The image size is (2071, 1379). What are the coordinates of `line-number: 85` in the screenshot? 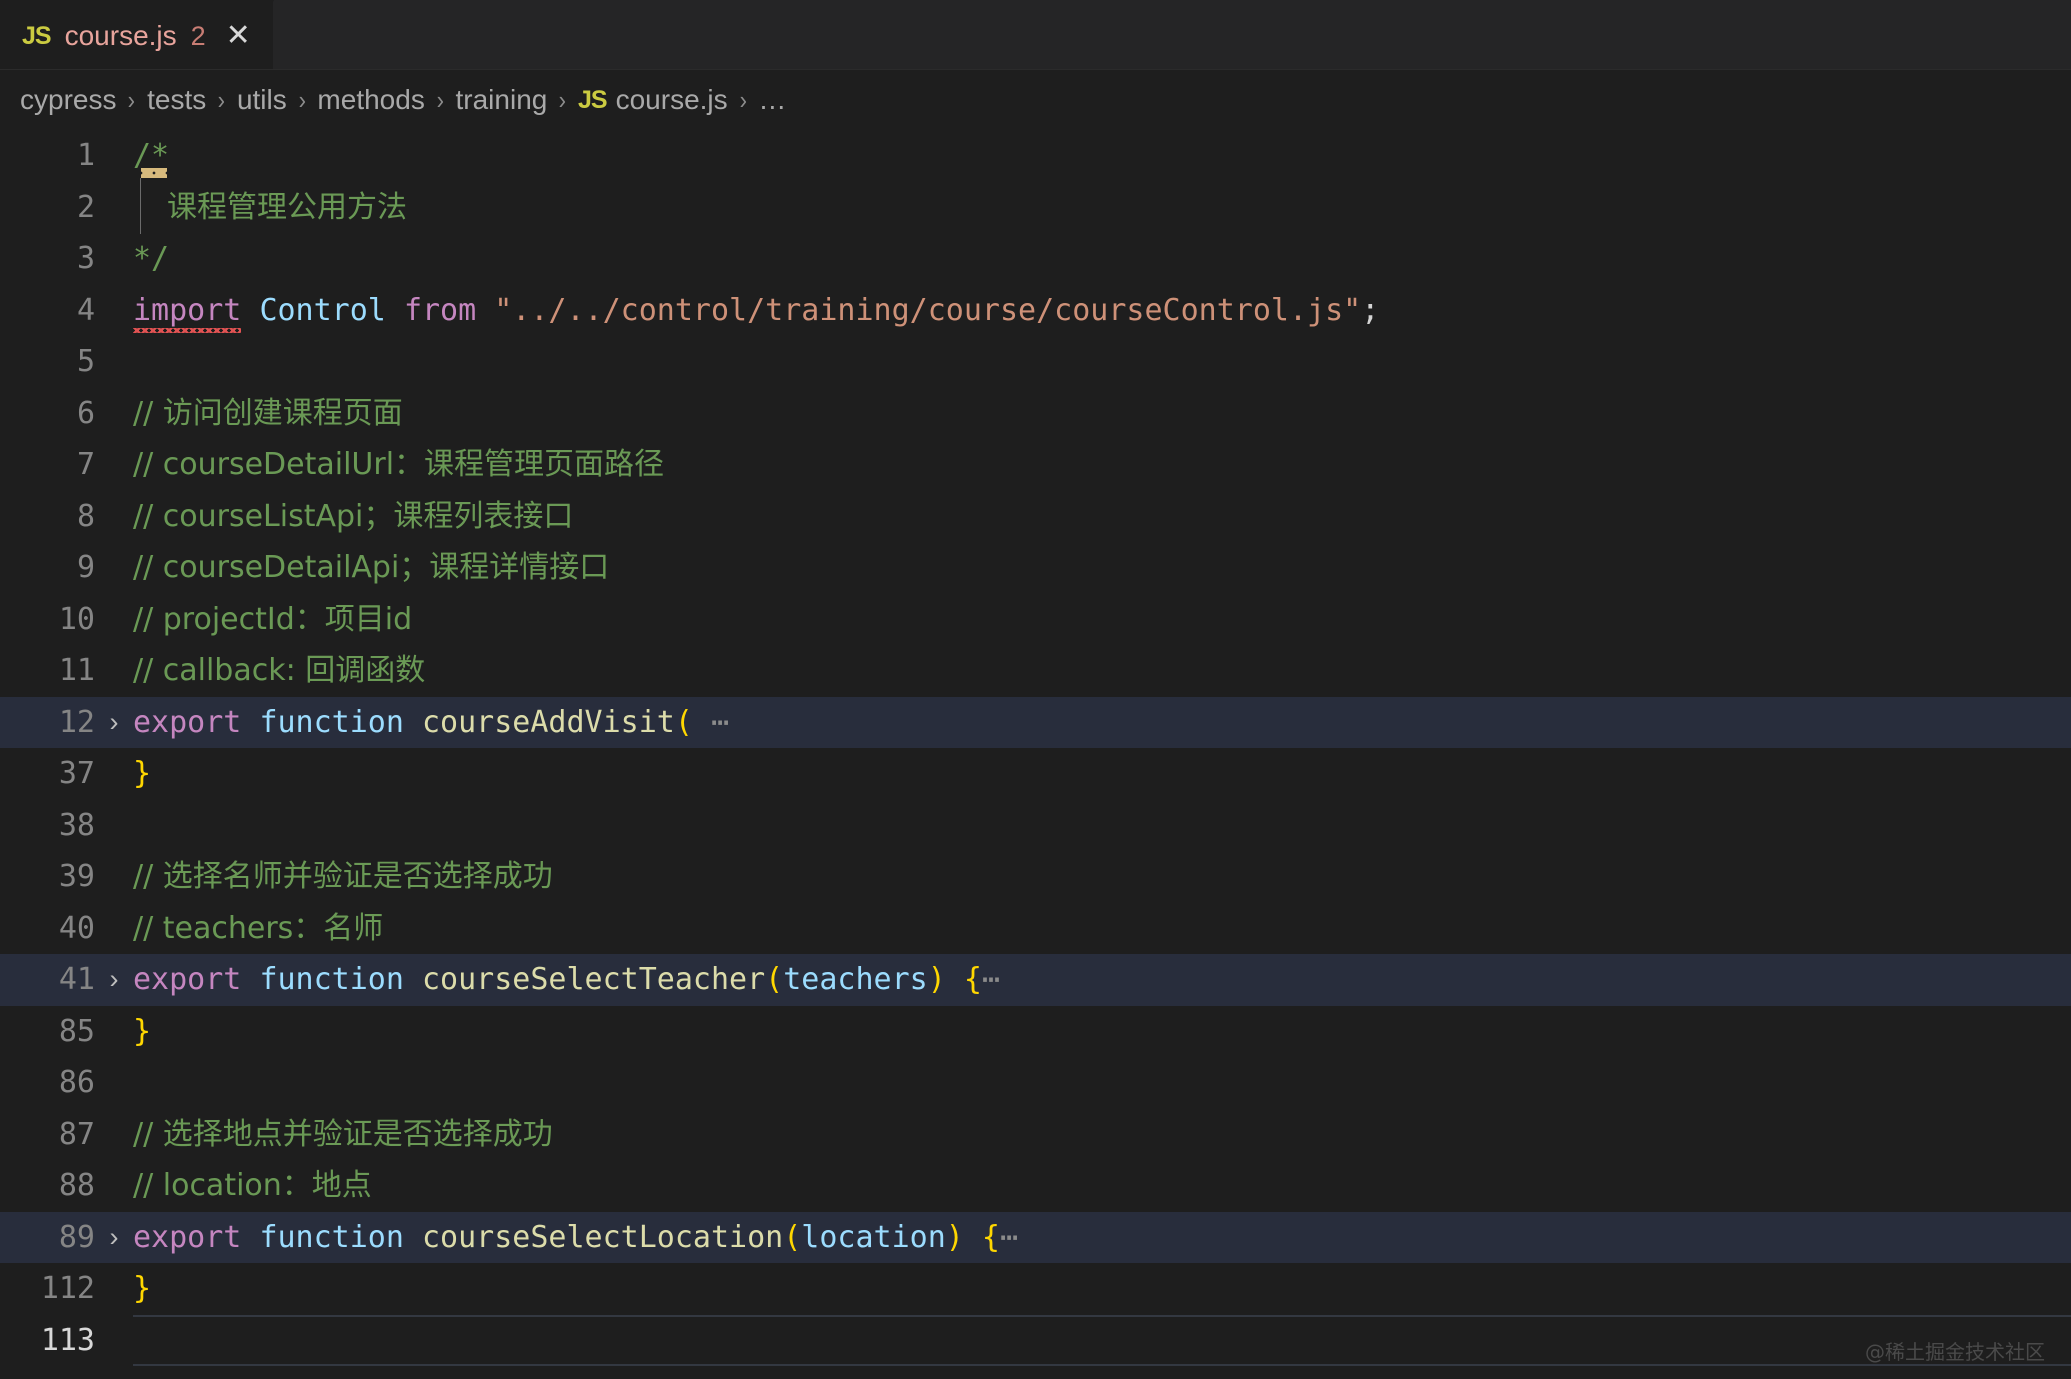 It's located at (76, 1031).